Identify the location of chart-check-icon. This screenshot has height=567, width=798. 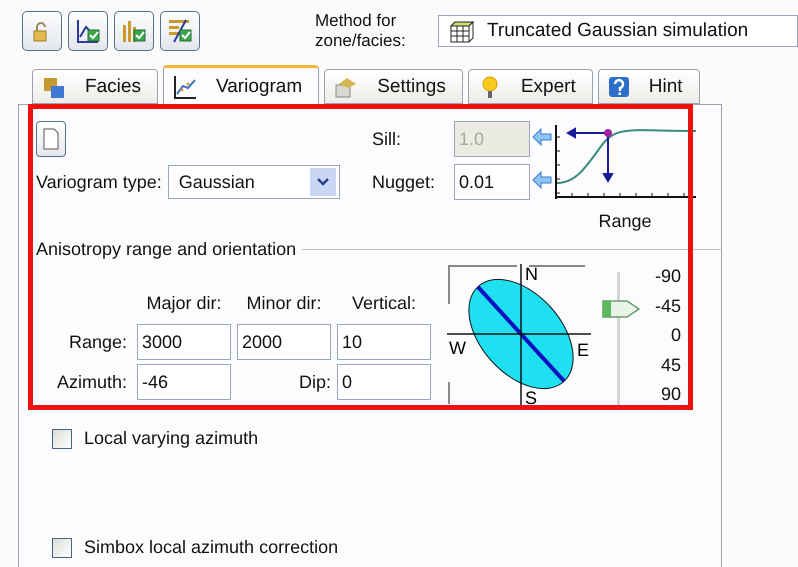
(88, 31).